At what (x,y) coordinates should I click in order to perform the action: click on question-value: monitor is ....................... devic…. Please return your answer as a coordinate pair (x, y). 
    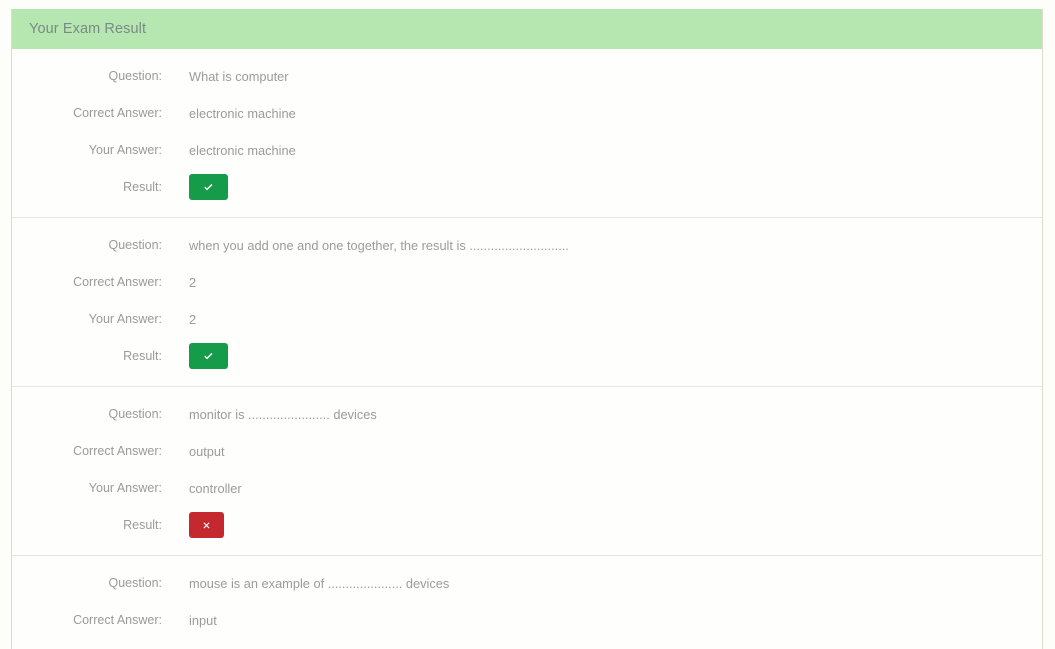
    Looking at the image, I should click on (283, 414).